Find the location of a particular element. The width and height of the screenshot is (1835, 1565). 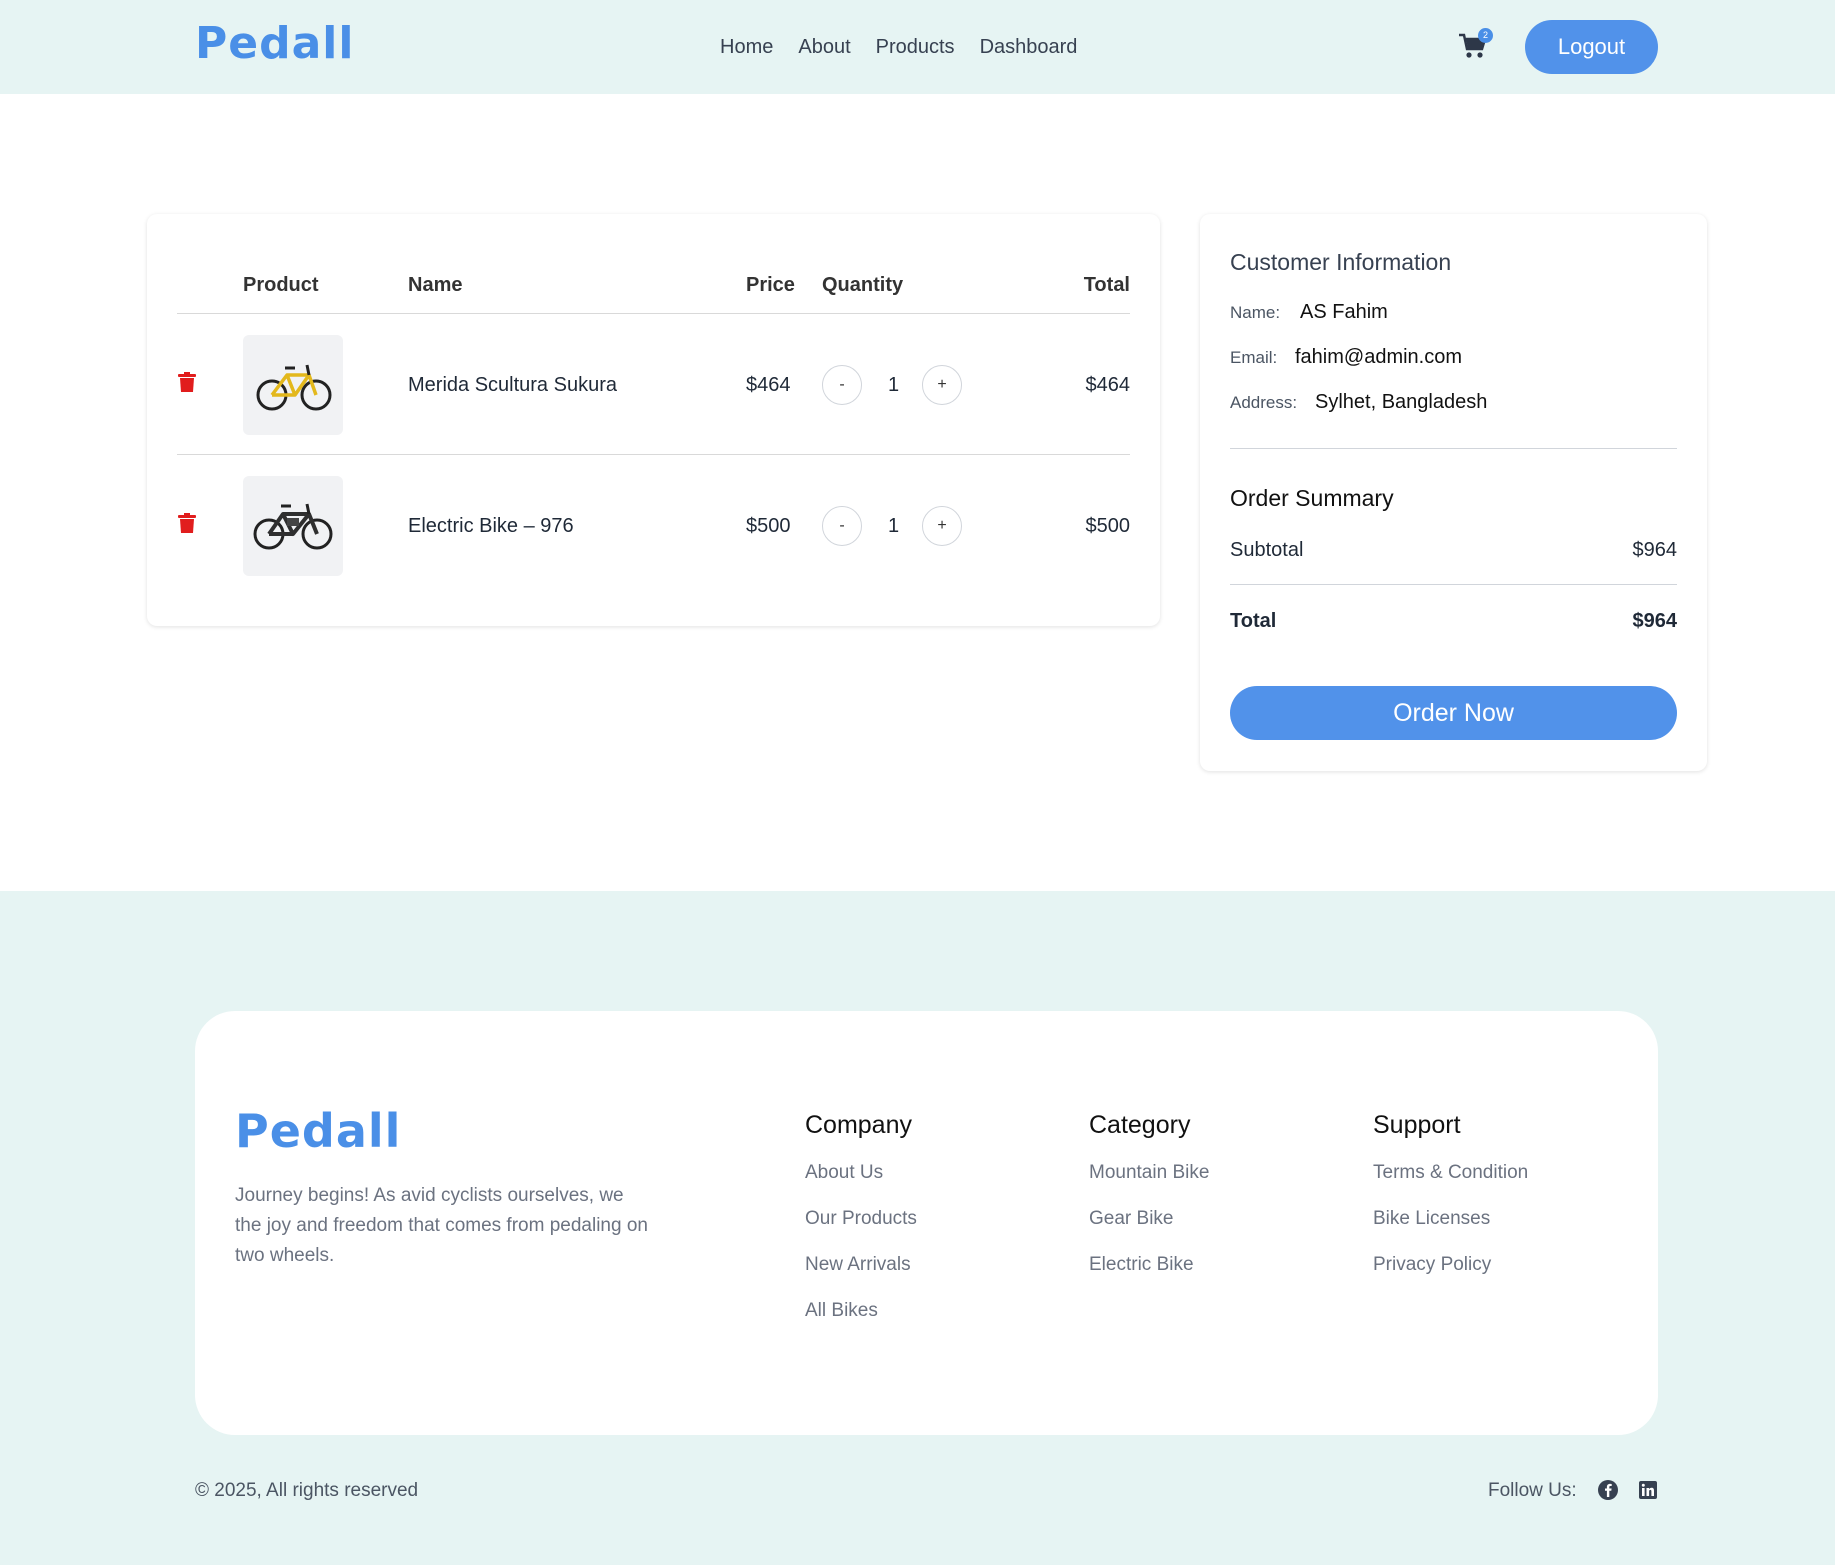

customer-email: fahim@admin.com is located at coordinates (1379, 357).